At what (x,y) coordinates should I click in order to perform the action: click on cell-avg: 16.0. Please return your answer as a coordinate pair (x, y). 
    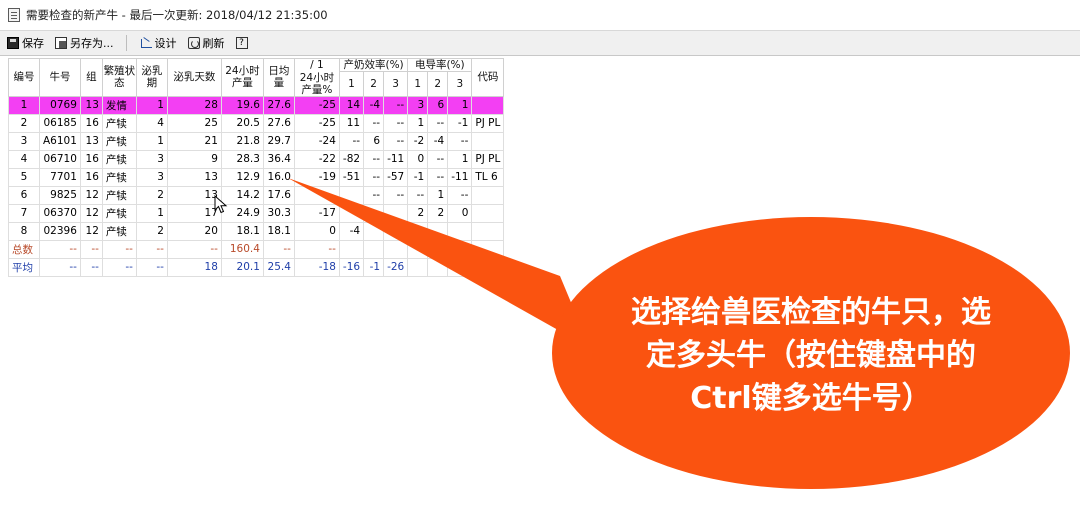
    Looking at the image, I should click on (278, 177).